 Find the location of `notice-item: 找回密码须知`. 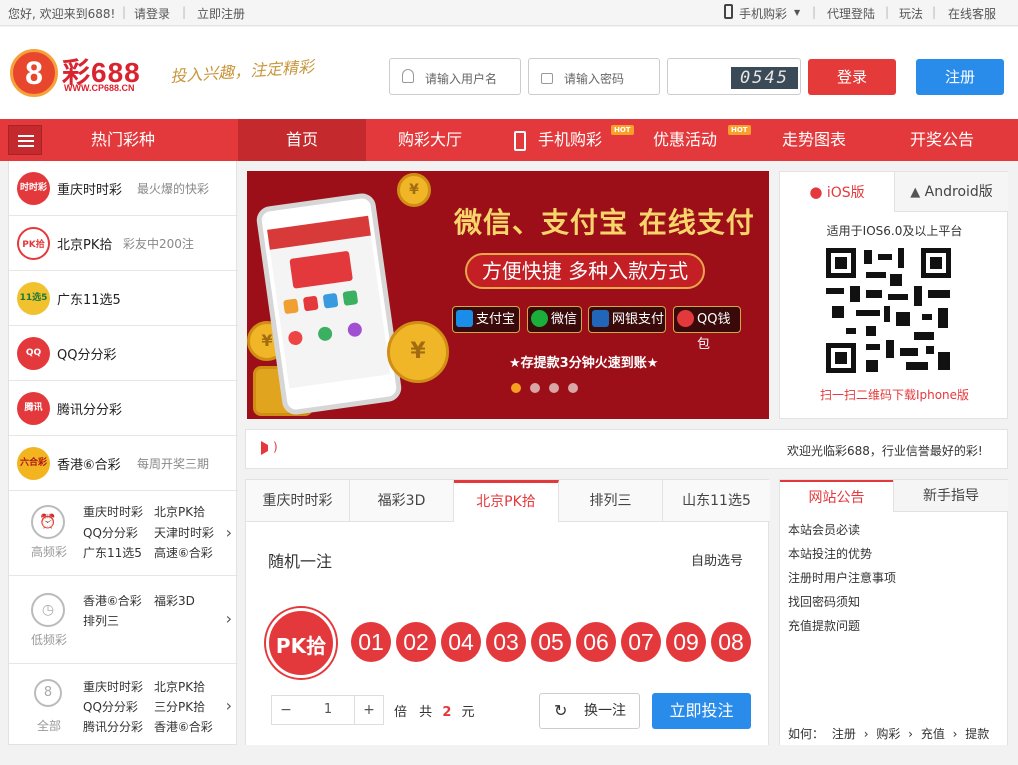

notice-item: 找回密码须知 is located at coordinates (824, 601).